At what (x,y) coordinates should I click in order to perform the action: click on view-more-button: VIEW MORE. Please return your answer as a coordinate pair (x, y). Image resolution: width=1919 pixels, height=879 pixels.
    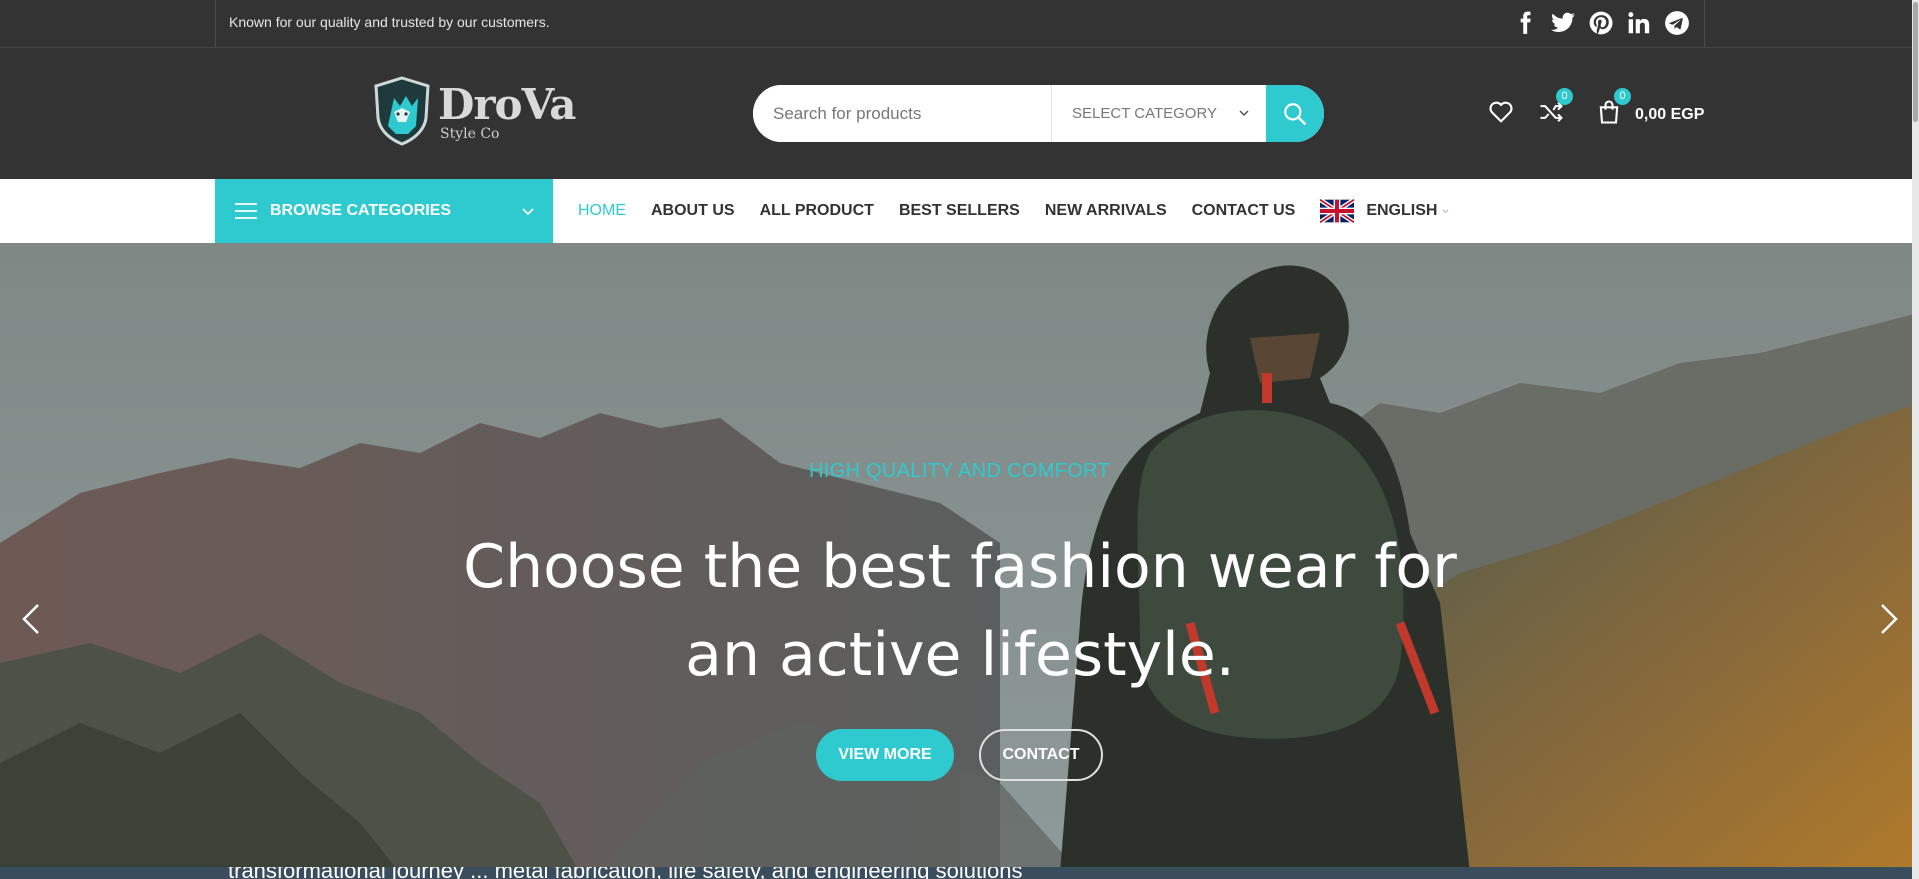
    Looking at the image, I should click on (885, 755).